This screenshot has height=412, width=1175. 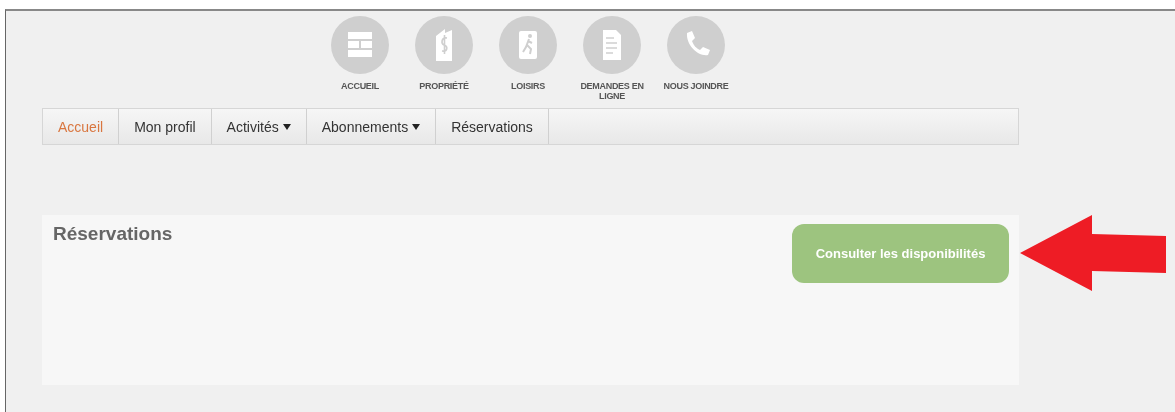 What do you see at coordinates (444, 86) in the screenshot?
I see `menu-label: PROPRIÉTÉ` at bounding box center [444, 86].